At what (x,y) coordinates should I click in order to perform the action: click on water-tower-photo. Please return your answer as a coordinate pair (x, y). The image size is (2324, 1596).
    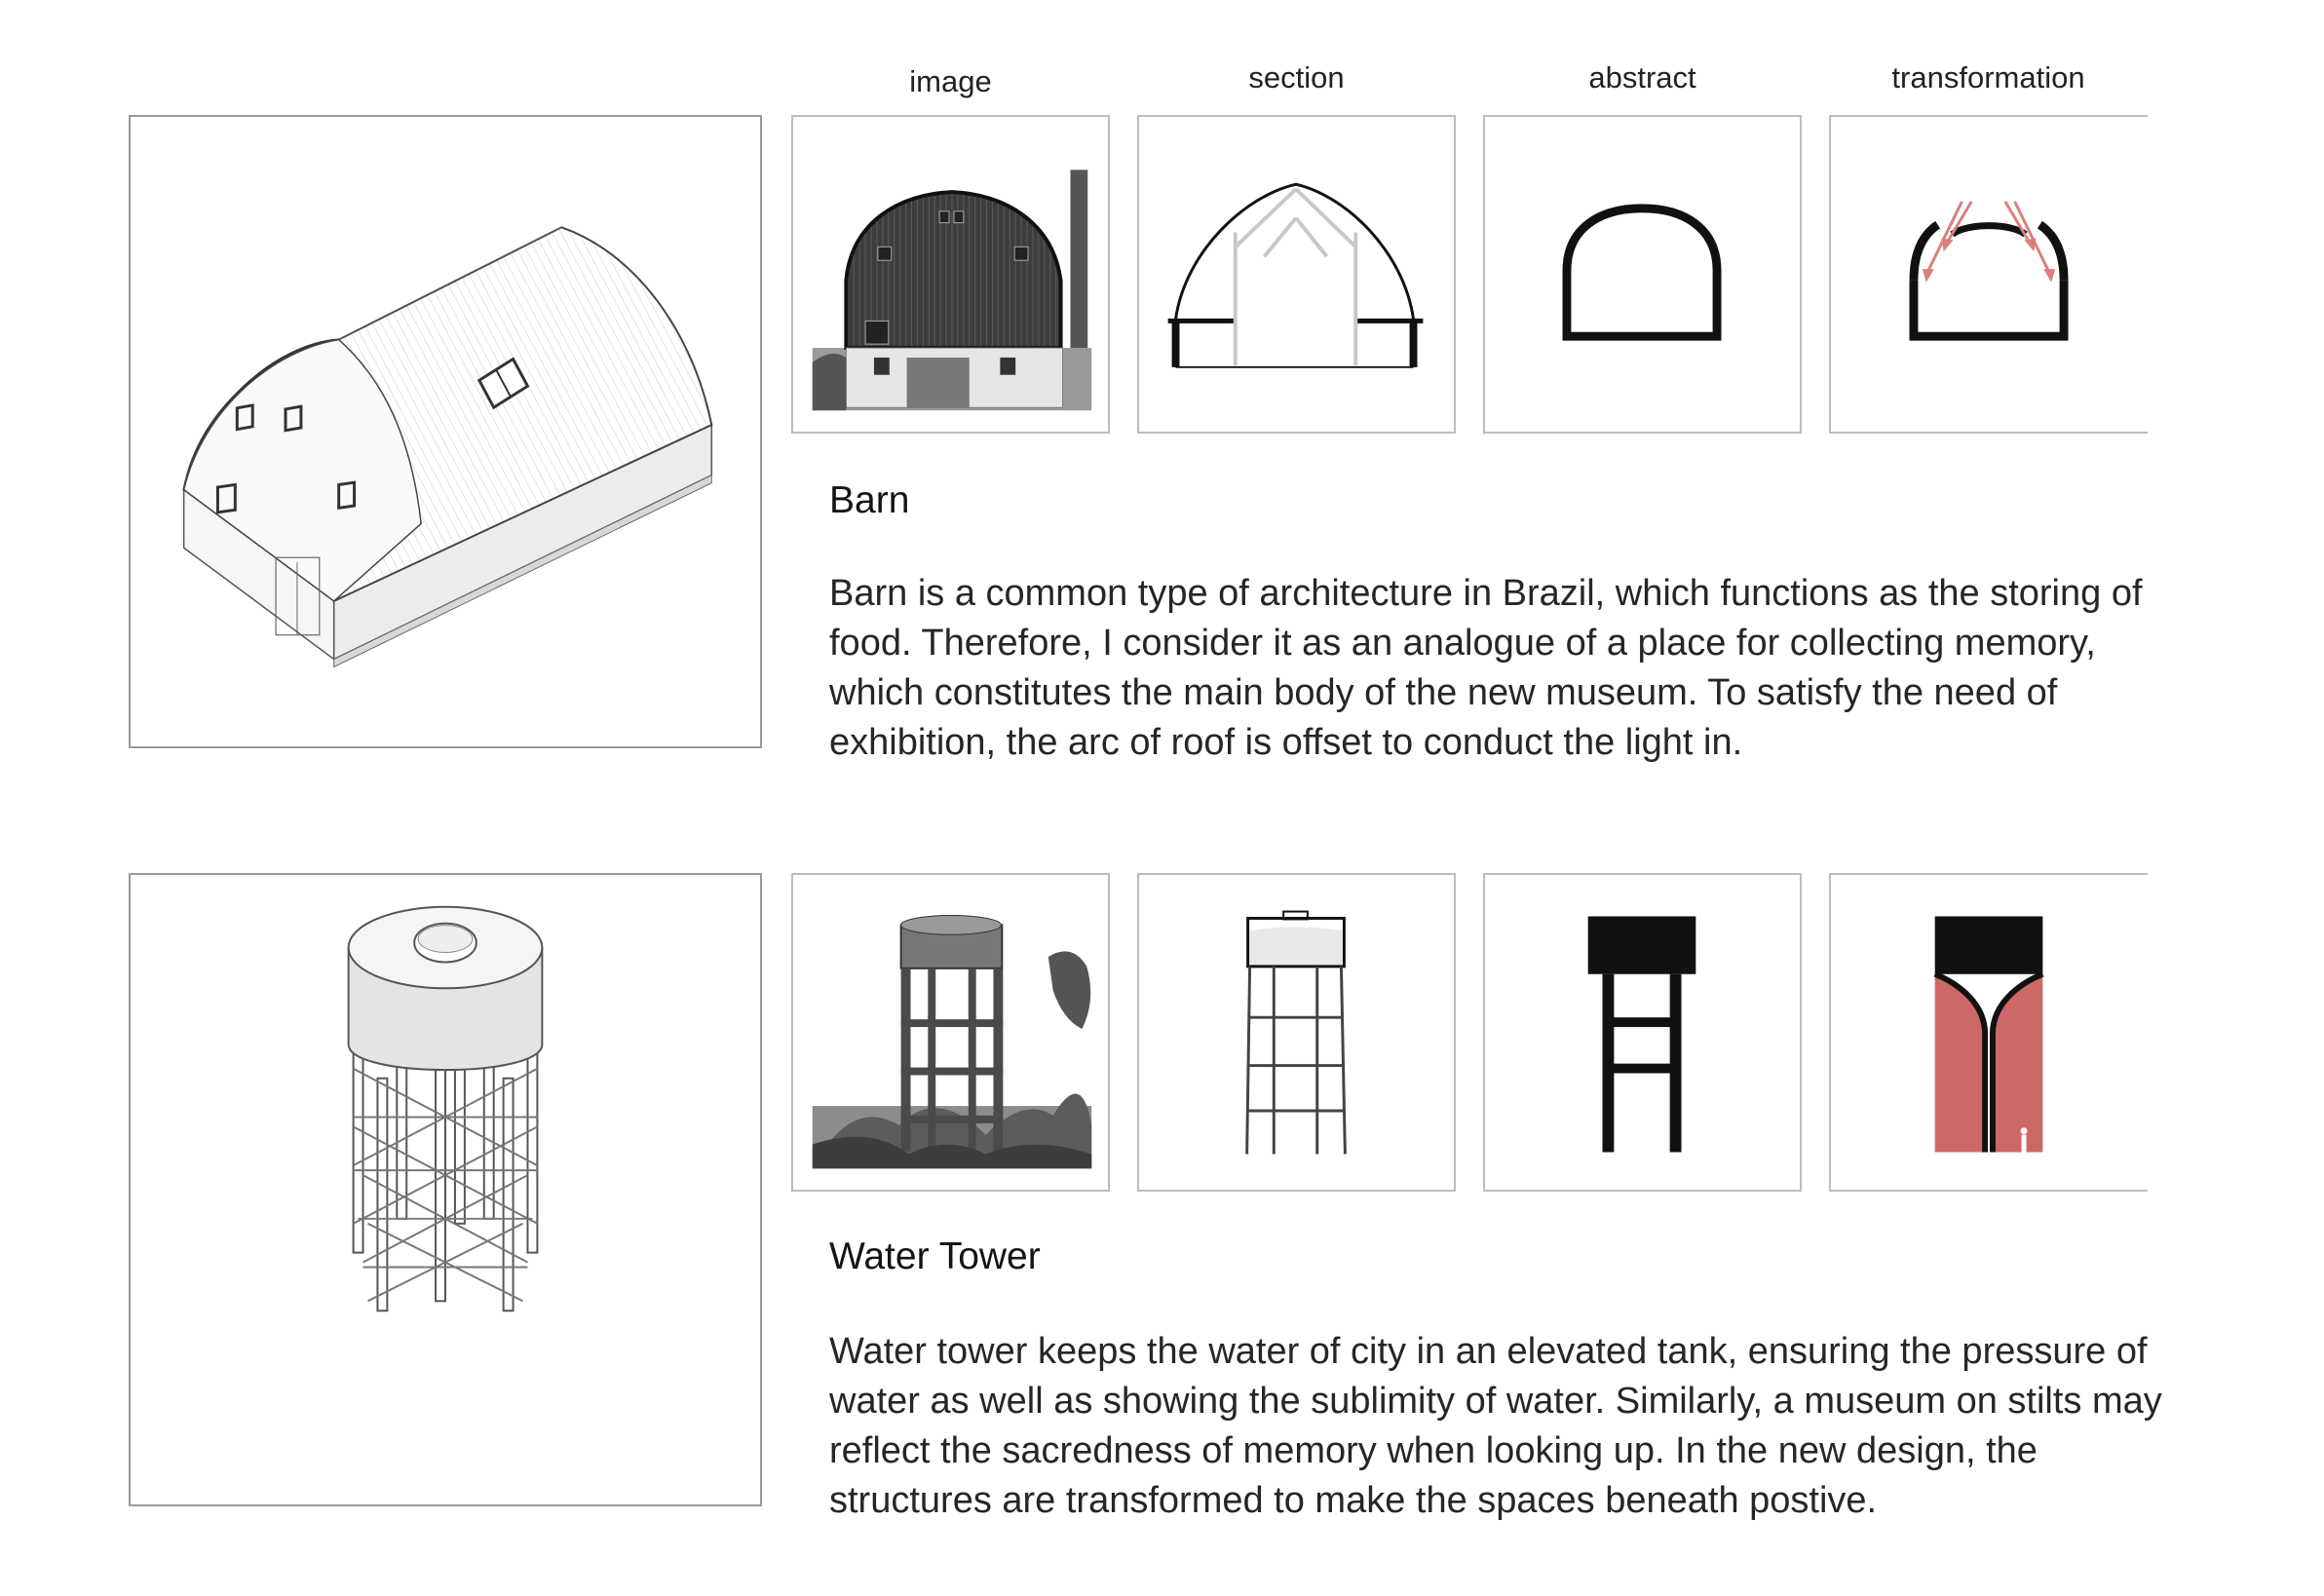
    Looking at the image, I should click on (951, 1032).